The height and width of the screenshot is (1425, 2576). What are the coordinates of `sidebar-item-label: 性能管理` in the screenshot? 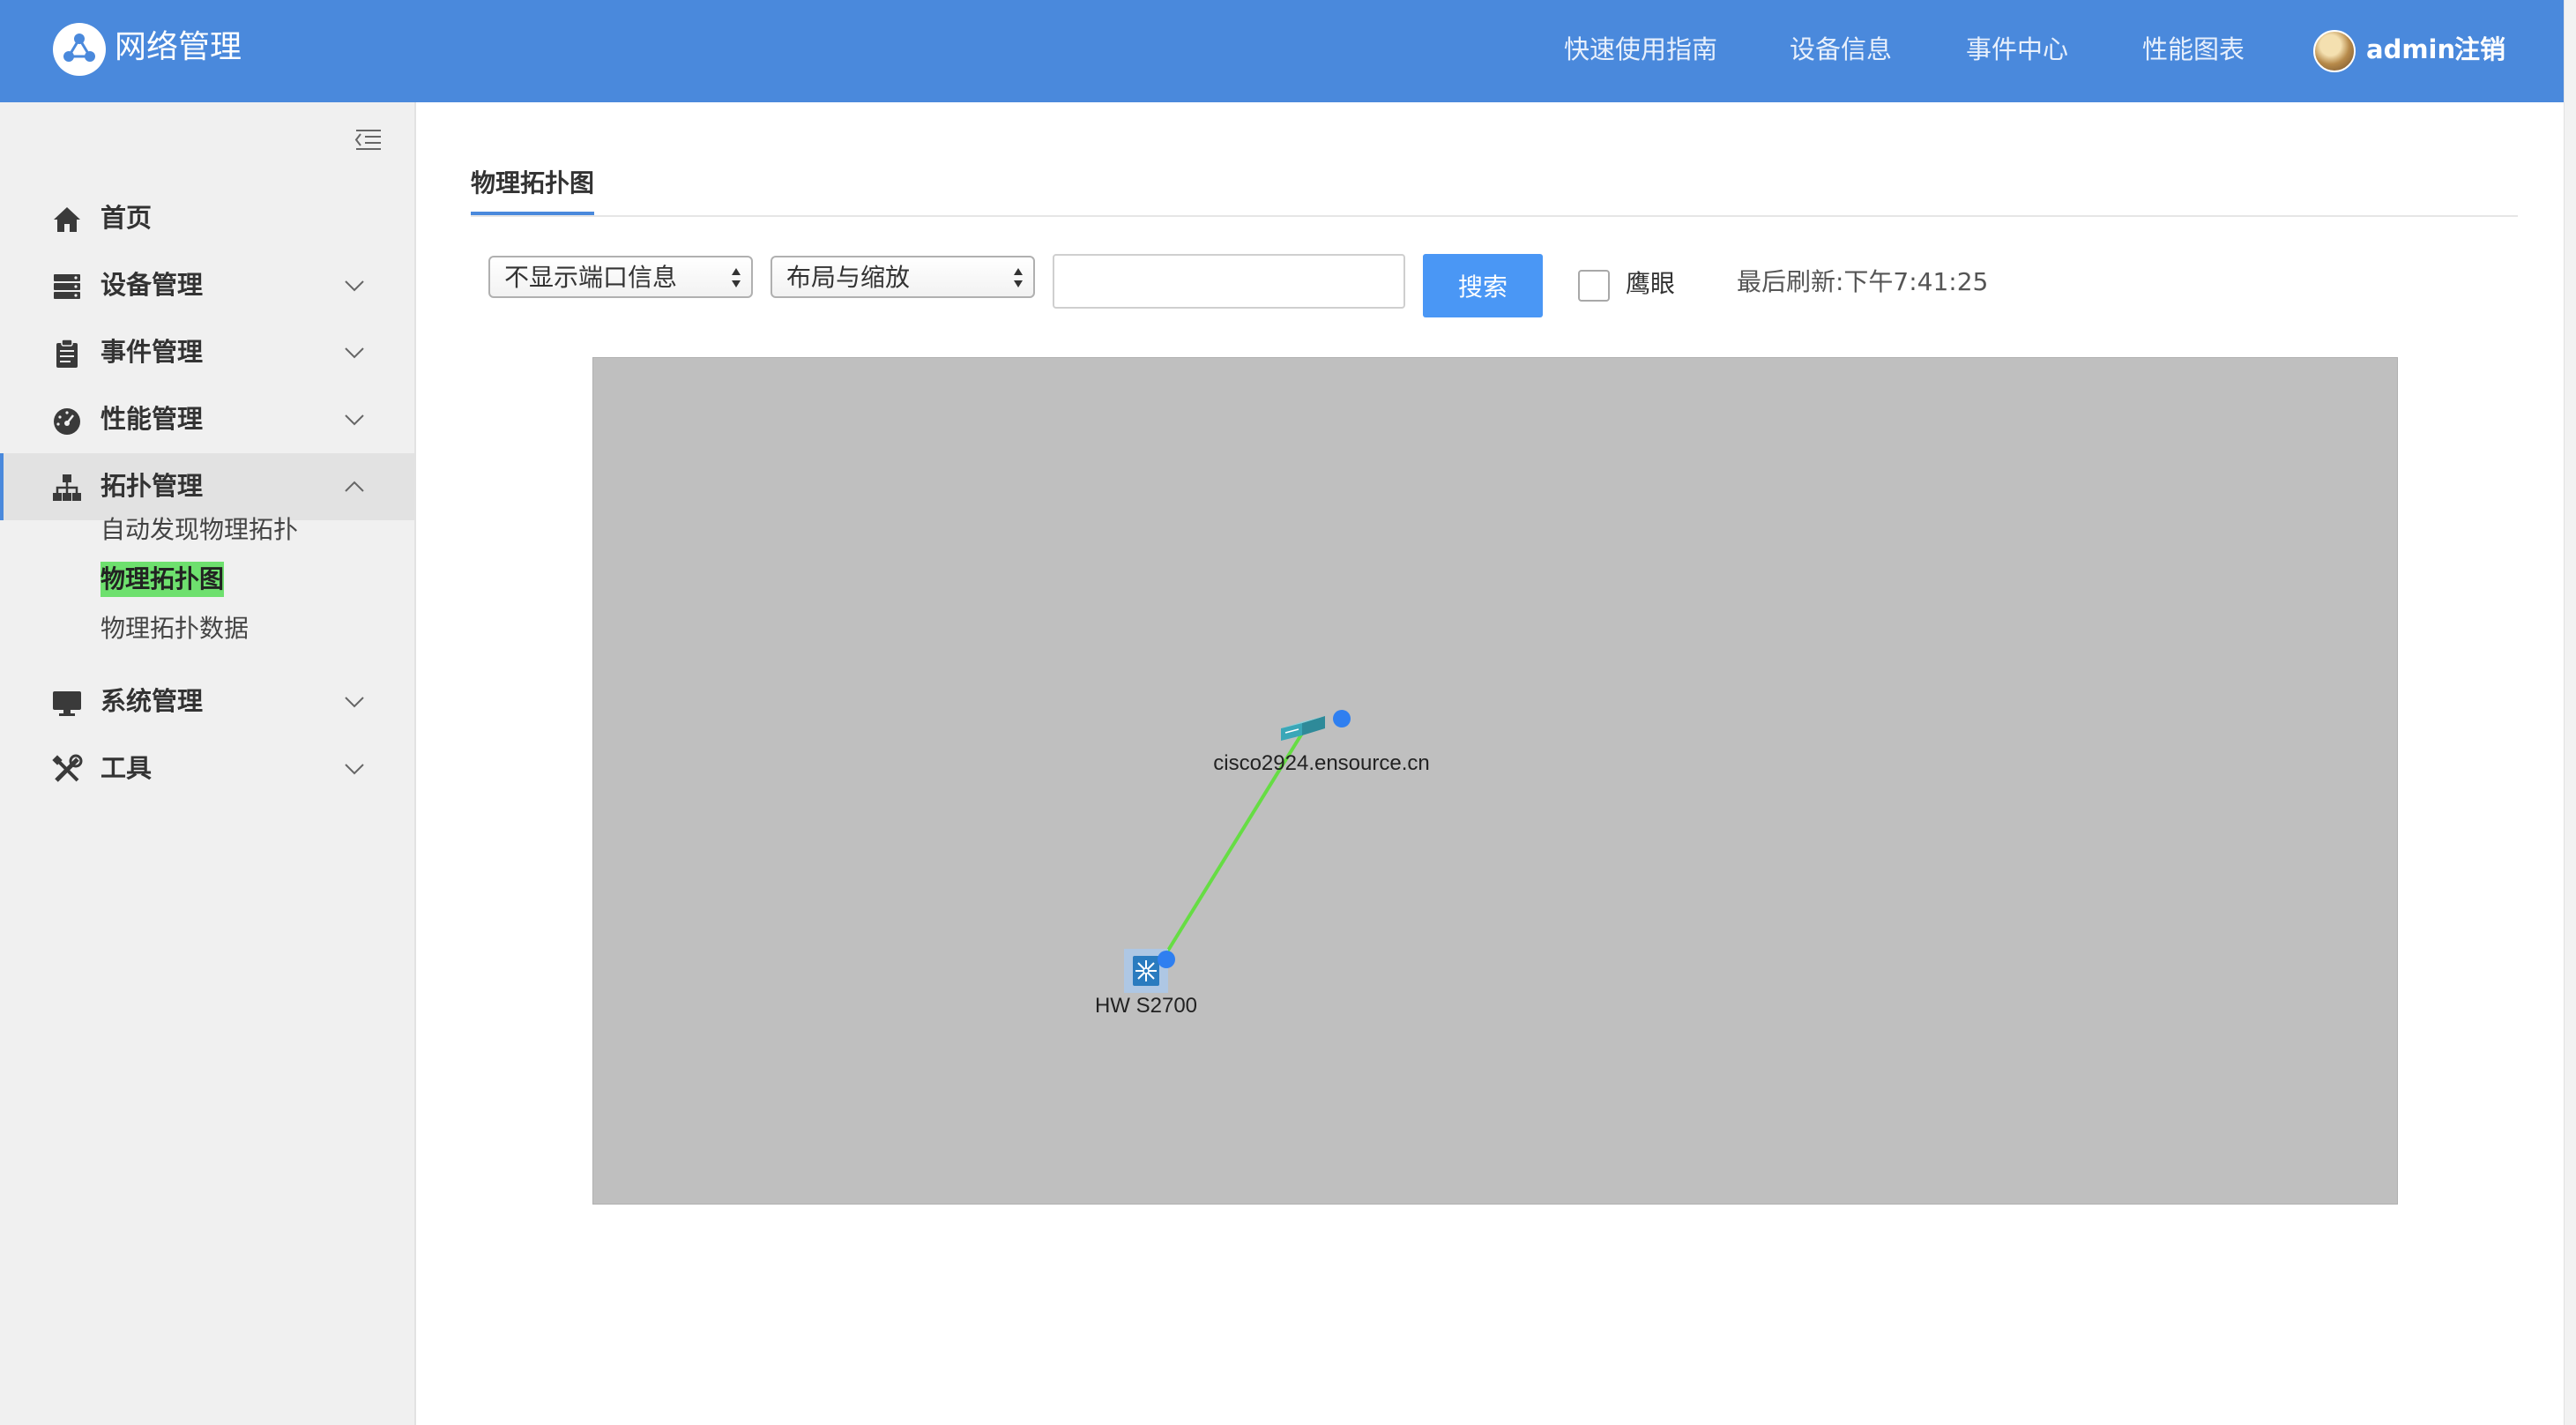 It's located at (152, 419).